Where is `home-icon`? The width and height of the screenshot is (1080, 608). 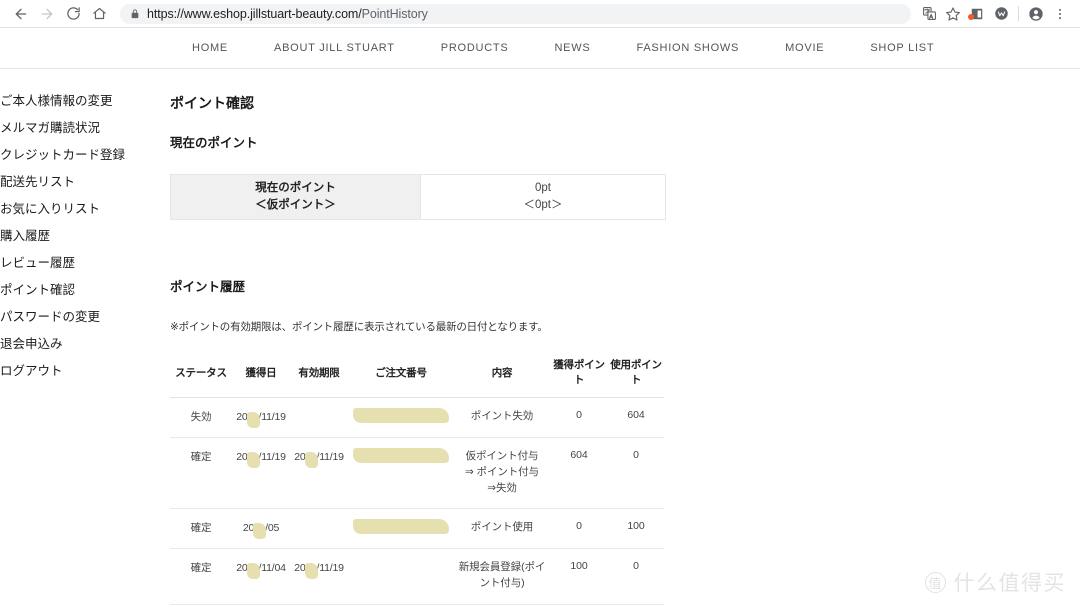
home-icon is located at coordinates (99, 14).